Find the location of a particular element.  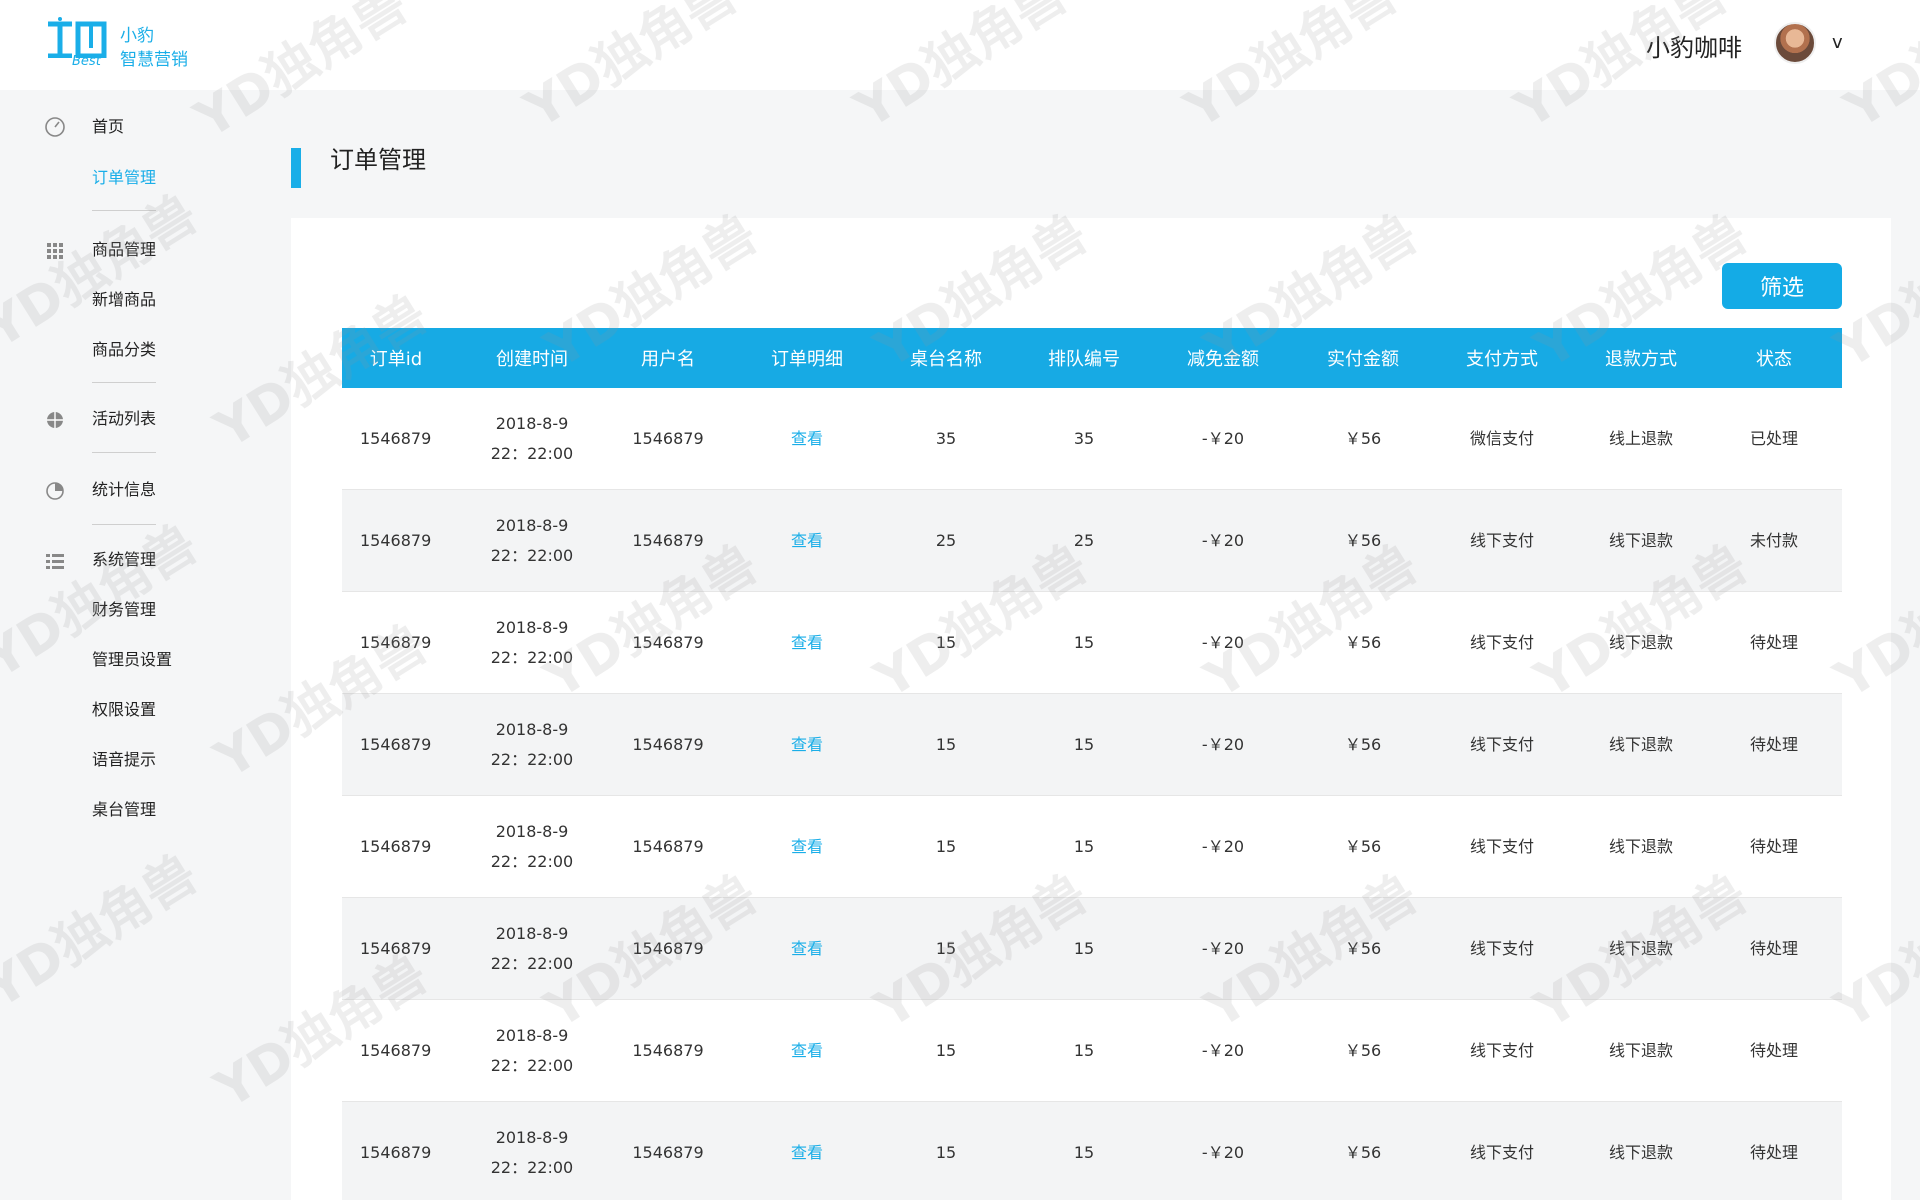

queue-number-cell: 25 is located at coordinates (1084, 540).